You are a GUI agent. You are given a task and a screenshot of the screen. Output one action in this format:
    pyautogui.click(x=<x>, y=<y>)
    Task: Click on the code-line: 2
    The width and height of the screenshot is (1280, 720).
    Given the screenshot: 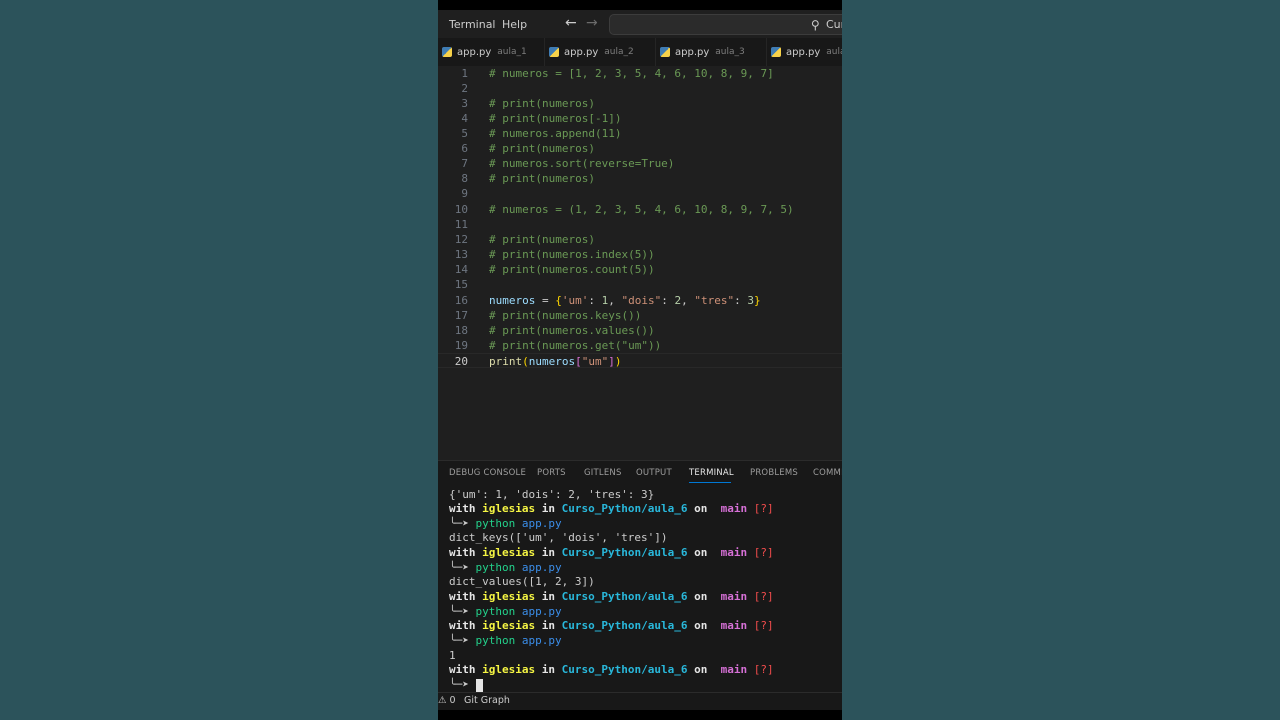 What is the action you would take?
    pyautogui.click(x=640, y=88)
    